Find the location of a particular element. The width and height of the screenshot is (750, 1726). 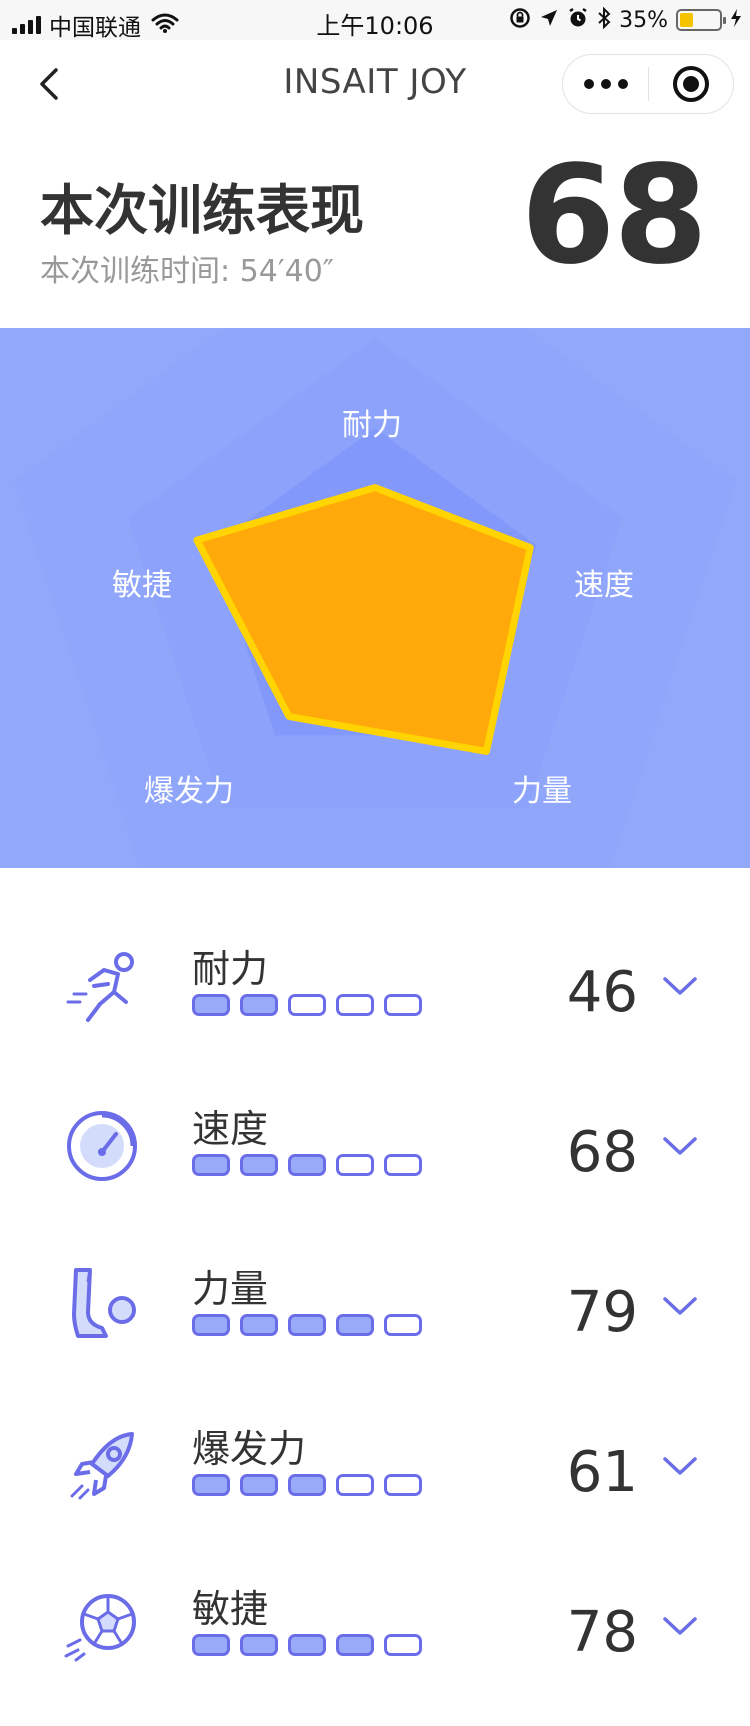

stat-row: 力量 79 is located at coordinates (375, 1310).